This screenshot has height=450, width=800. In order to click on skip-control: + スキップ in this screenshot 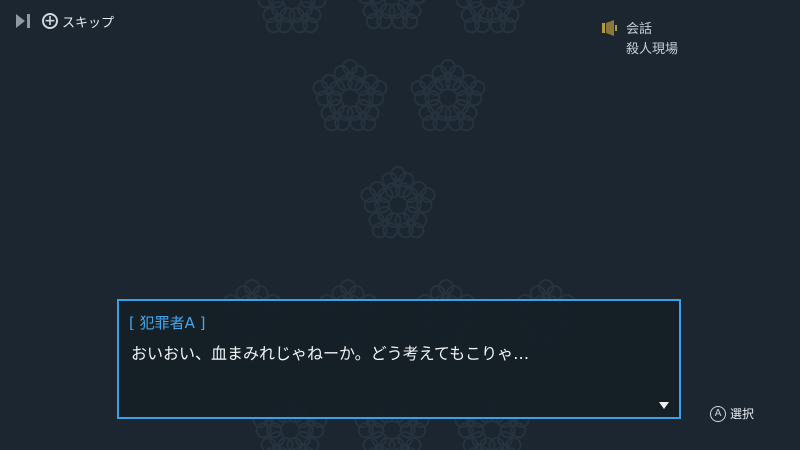, I will do `click(65, 21)`.